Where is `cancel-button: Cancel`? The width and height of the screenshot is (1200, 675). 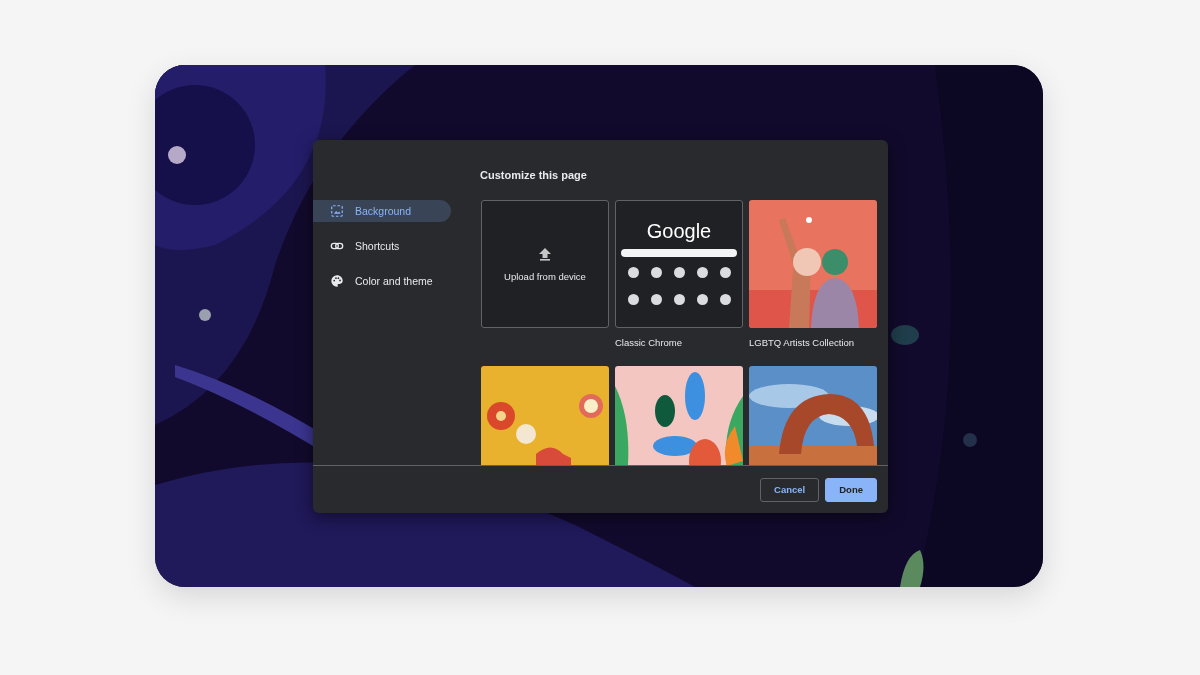
cancel-button: Cancel is located at coordinates (790, 489).